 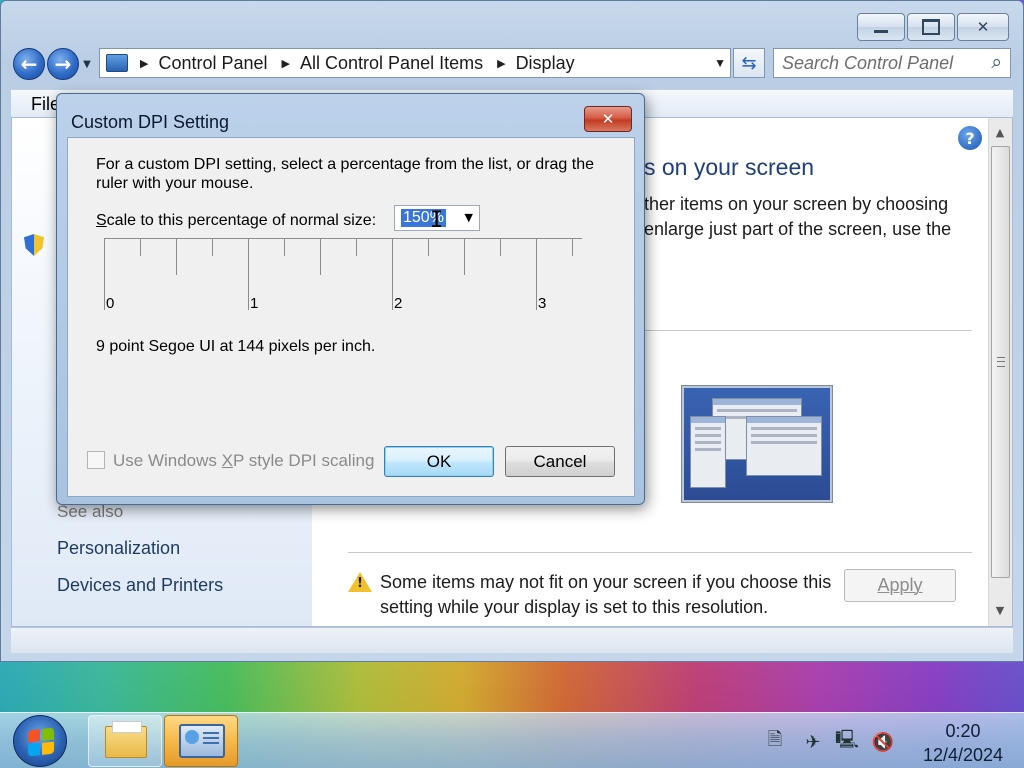 I want to click on page-title: s on your screen, so click(x=729, y=167).